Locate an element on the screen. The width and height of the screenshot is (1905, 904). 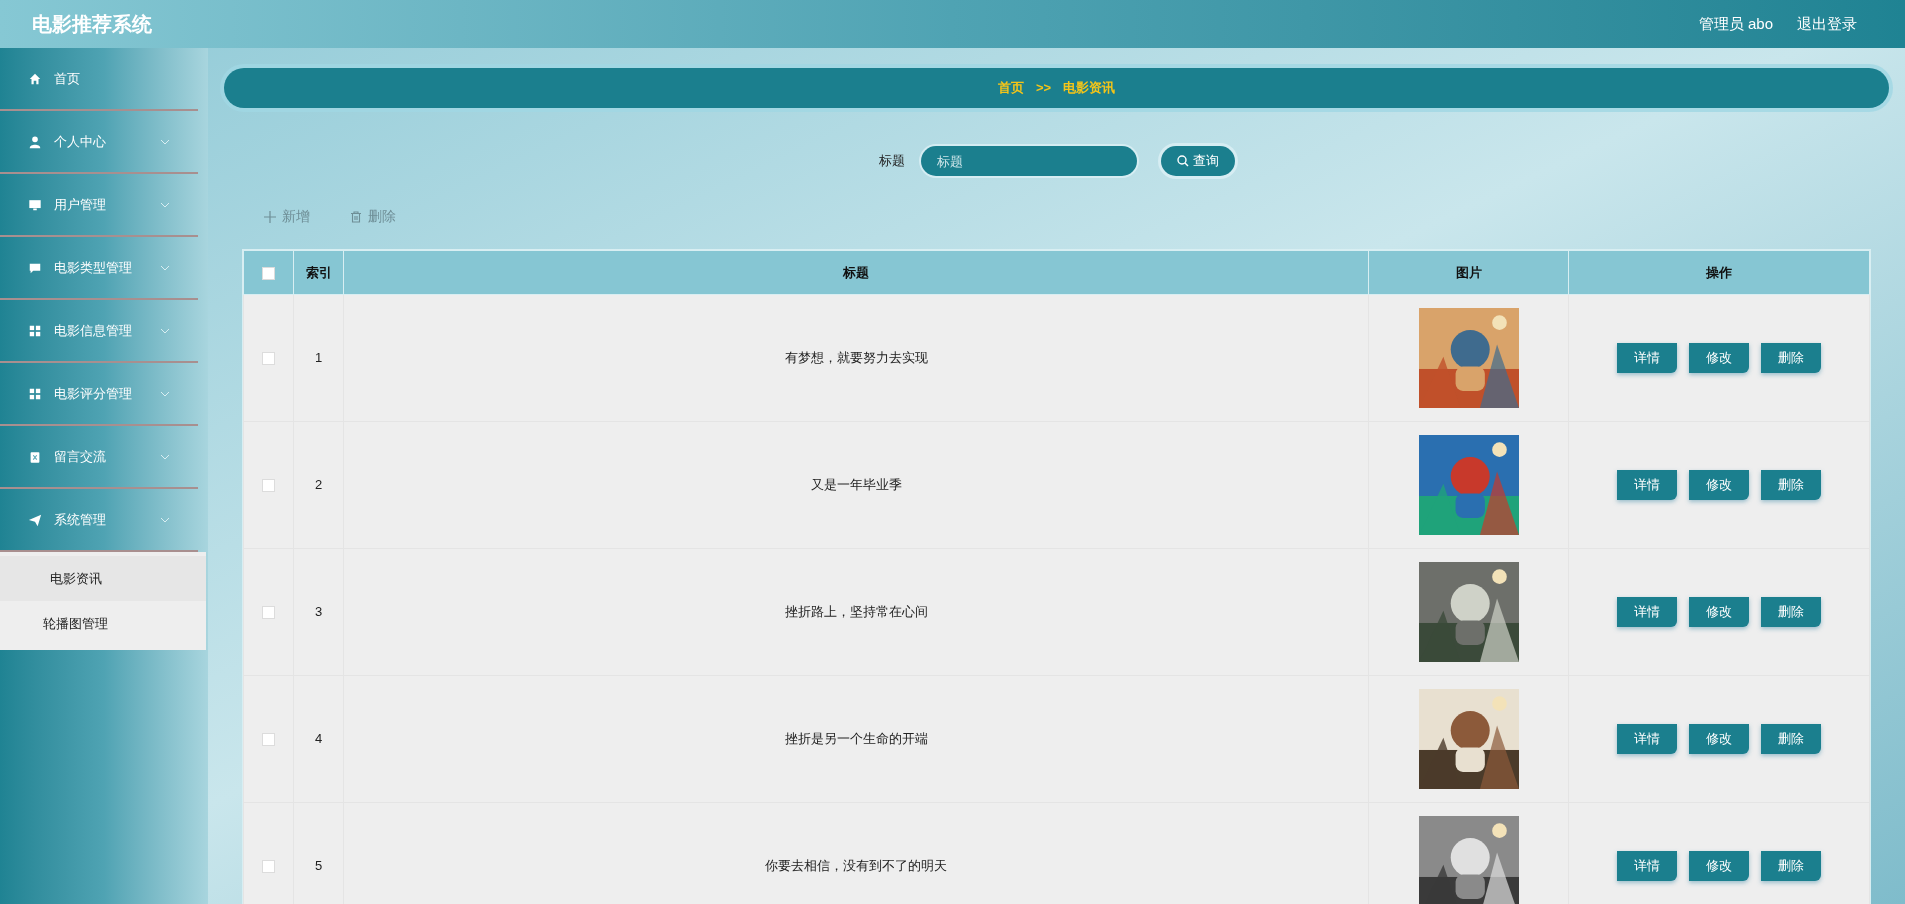
search-button: 查询 is located at coordinates (1197, 161).